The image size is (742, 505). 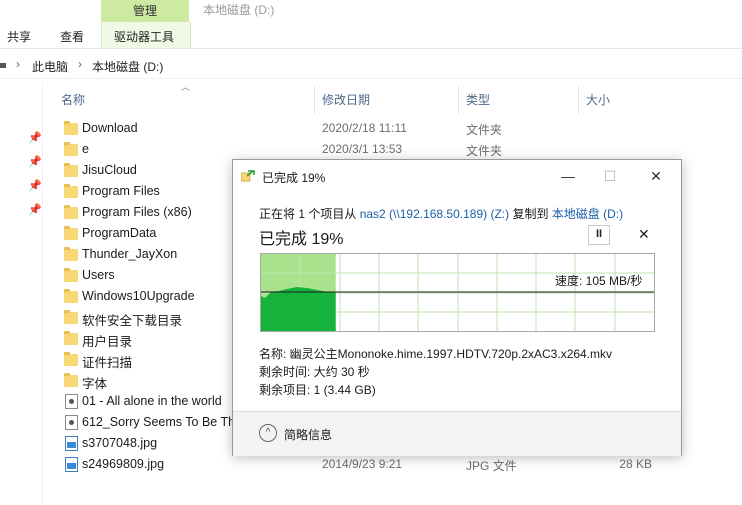 I want to click on tab-share: 共享, so click(x=19, y=36).